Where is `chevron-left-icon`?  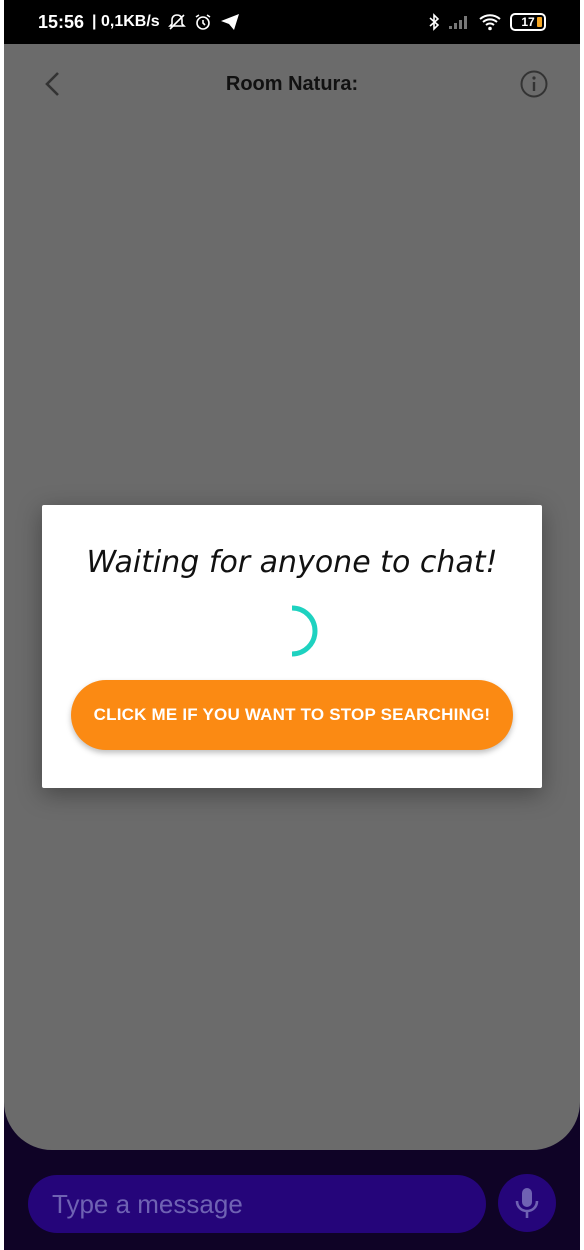 chevron-left-icon is located at coordinates (52, 84).